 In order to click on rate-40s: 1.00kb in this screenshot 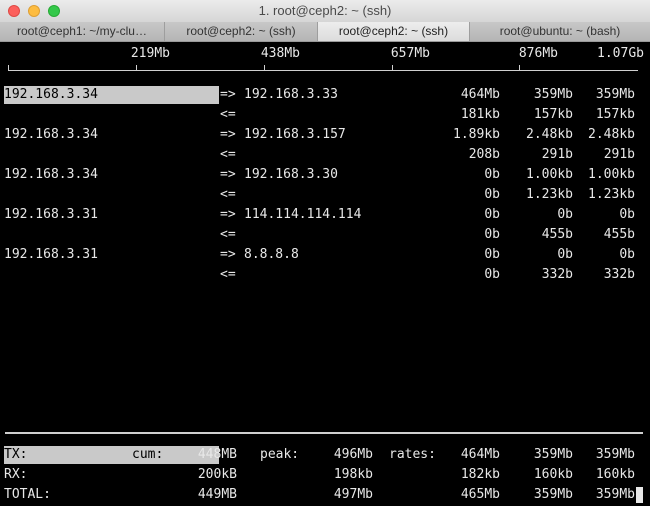, I will do `click(611, 174)`.